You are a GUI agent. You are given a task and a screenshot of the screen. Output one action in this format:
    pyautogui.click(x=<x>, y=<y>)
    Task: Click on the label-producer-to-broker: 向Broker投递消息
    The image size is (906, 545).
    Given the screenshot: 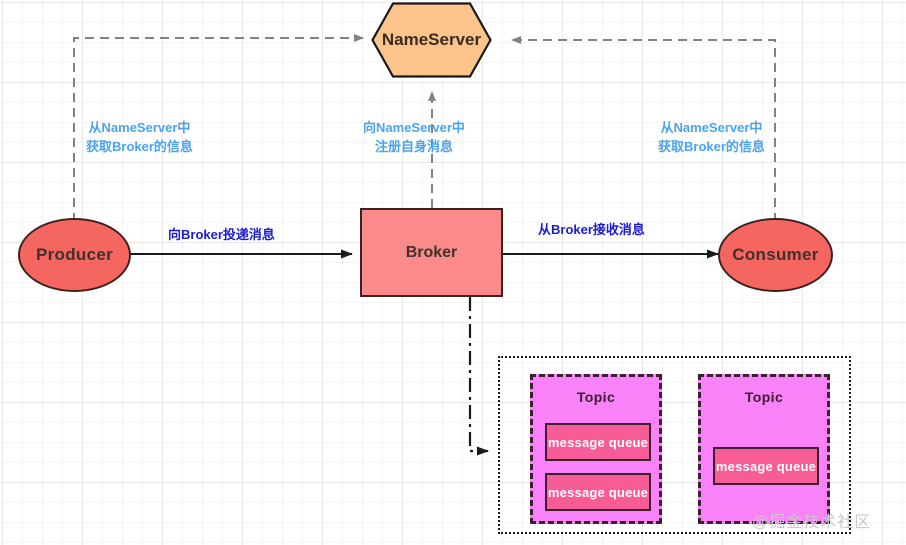 What is the action you would take?
    pyautogui.click(x=221, y=234)
    